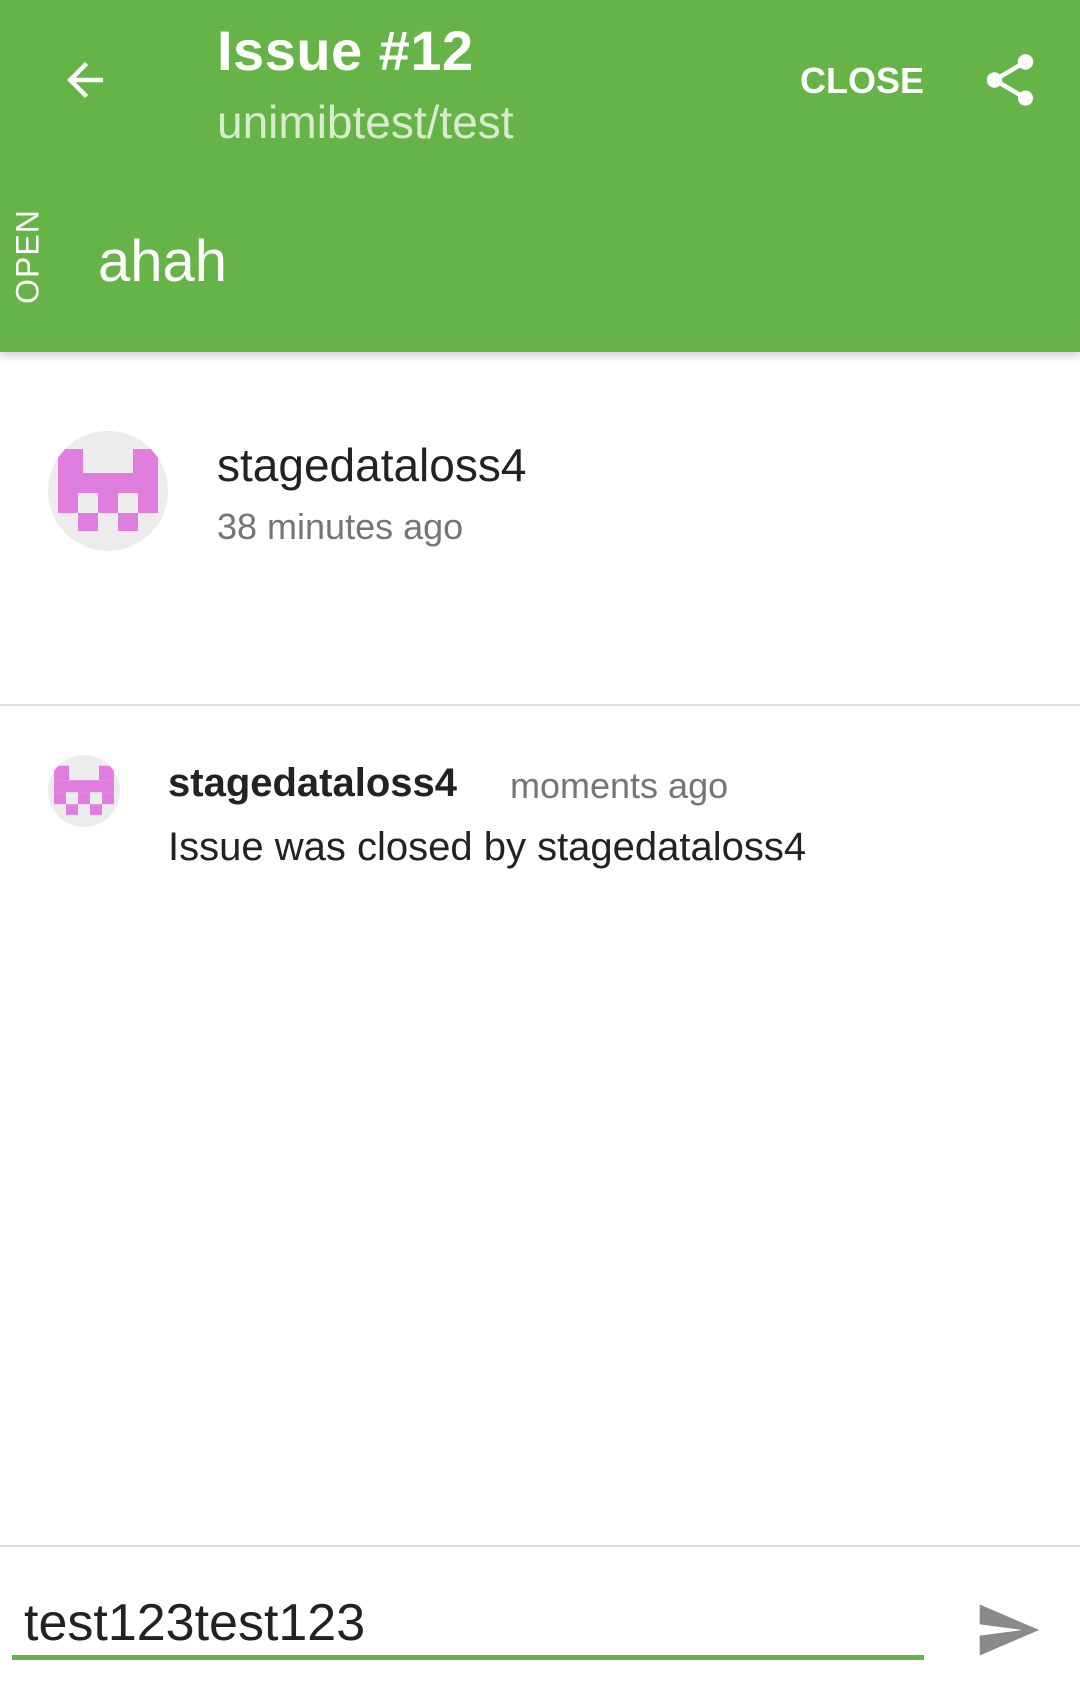 Image resolution: width=1080 pixels, height=1699 pixels. What do you see at coordinates (340, 526) in the screenshot?
I see `created-time: 38 minutes ago` at bounding box center [340, 526].